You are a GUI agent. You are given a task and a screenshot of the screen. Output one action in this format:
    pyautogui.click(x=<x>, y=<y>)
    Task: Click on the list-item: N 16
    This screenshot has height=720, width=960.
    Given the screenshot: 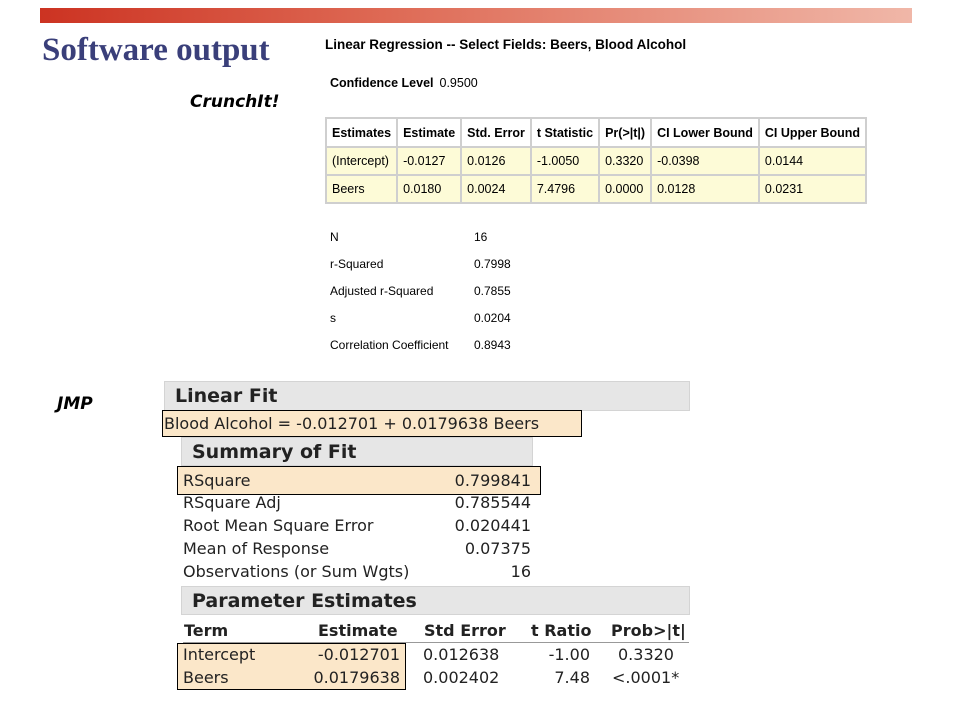 What is the action you would take?
    pyautogui.click(x=420, y=243)
    